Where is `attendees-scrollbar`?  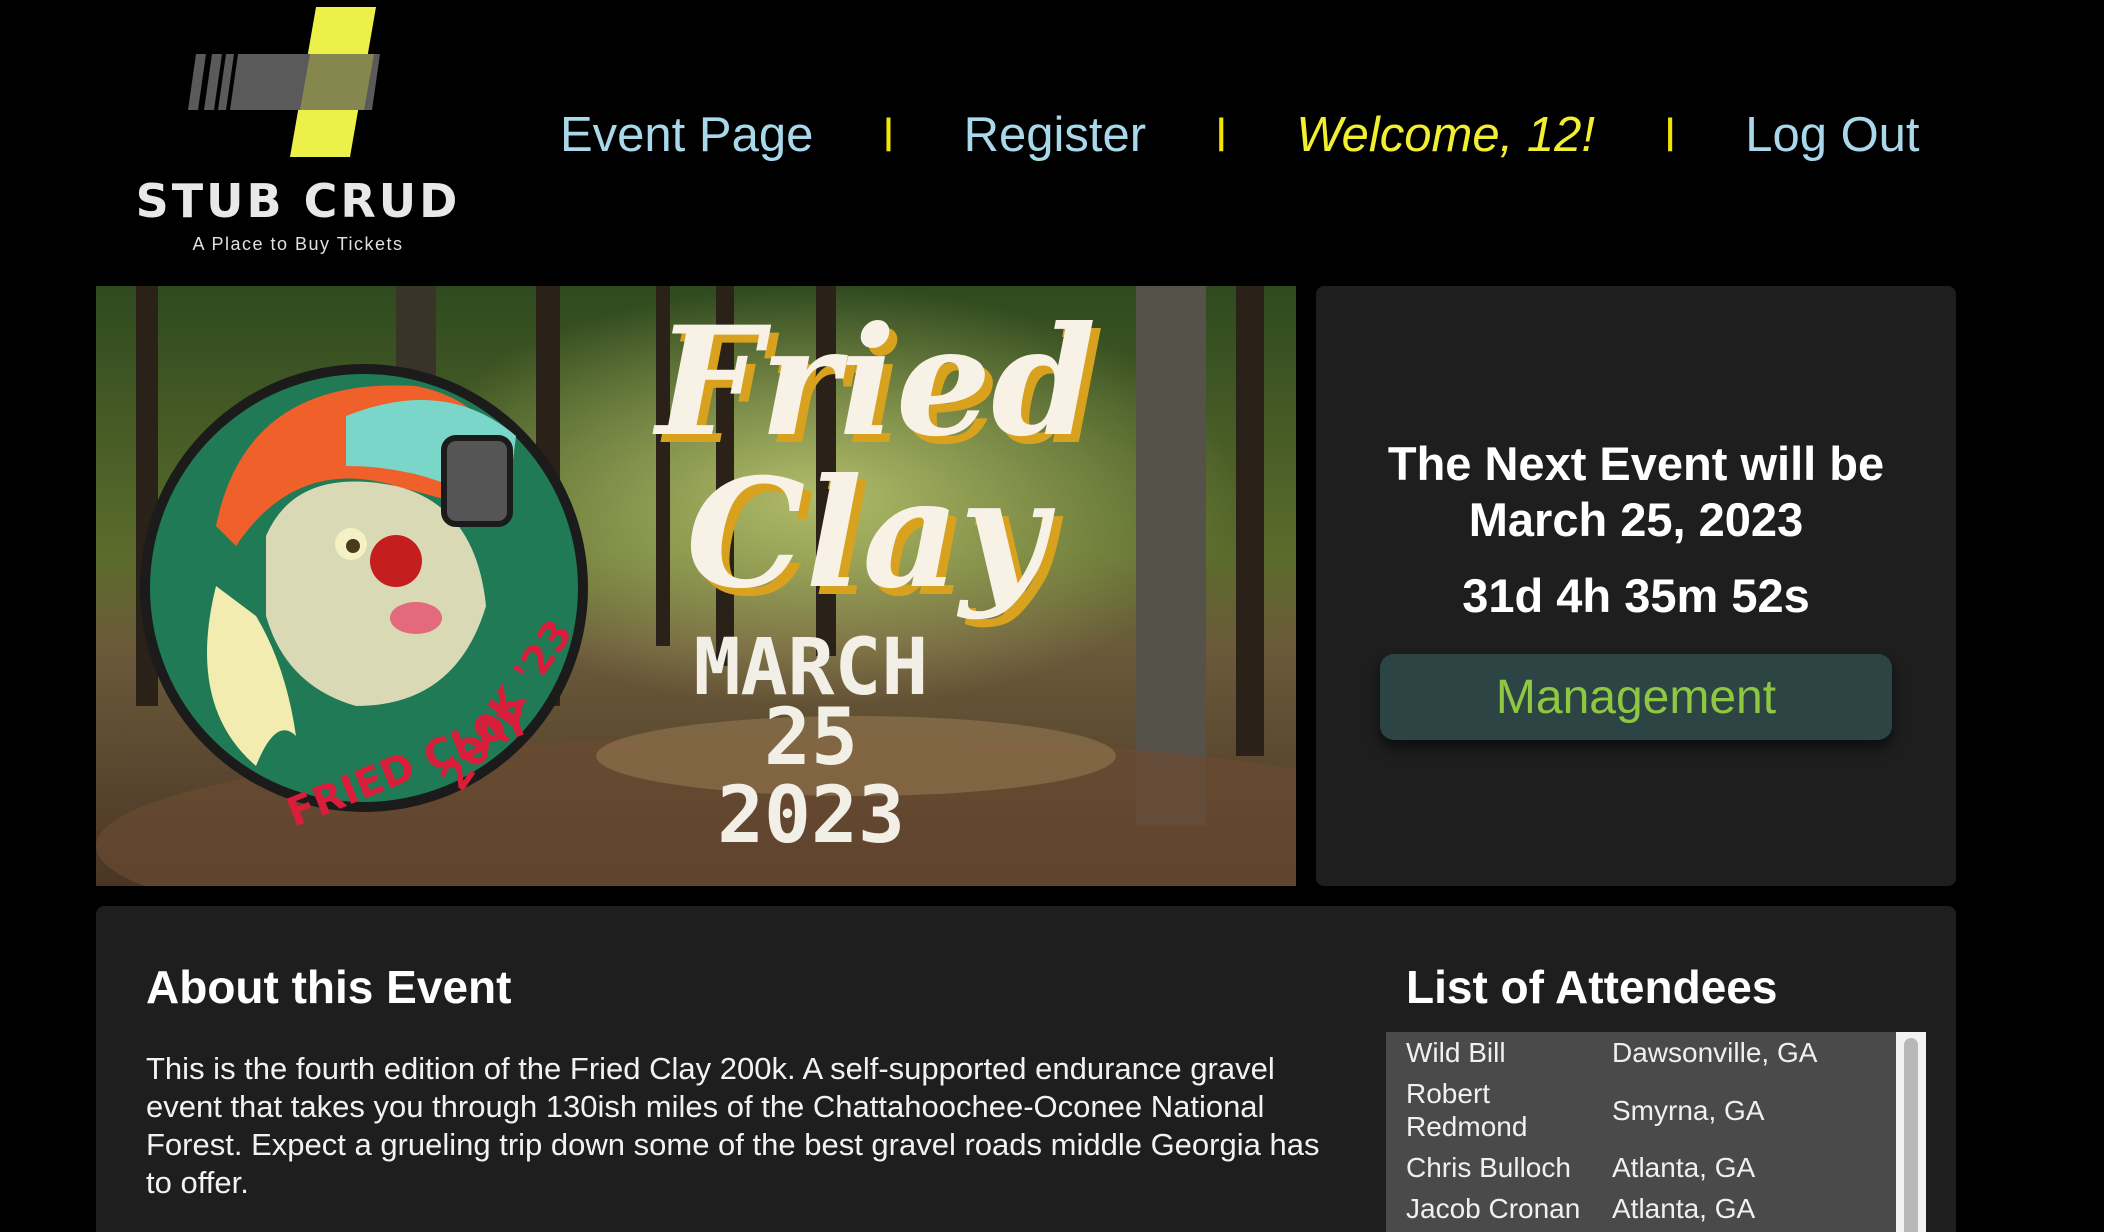
attendees-scrollbar is located at coordinates (1911, 1132).